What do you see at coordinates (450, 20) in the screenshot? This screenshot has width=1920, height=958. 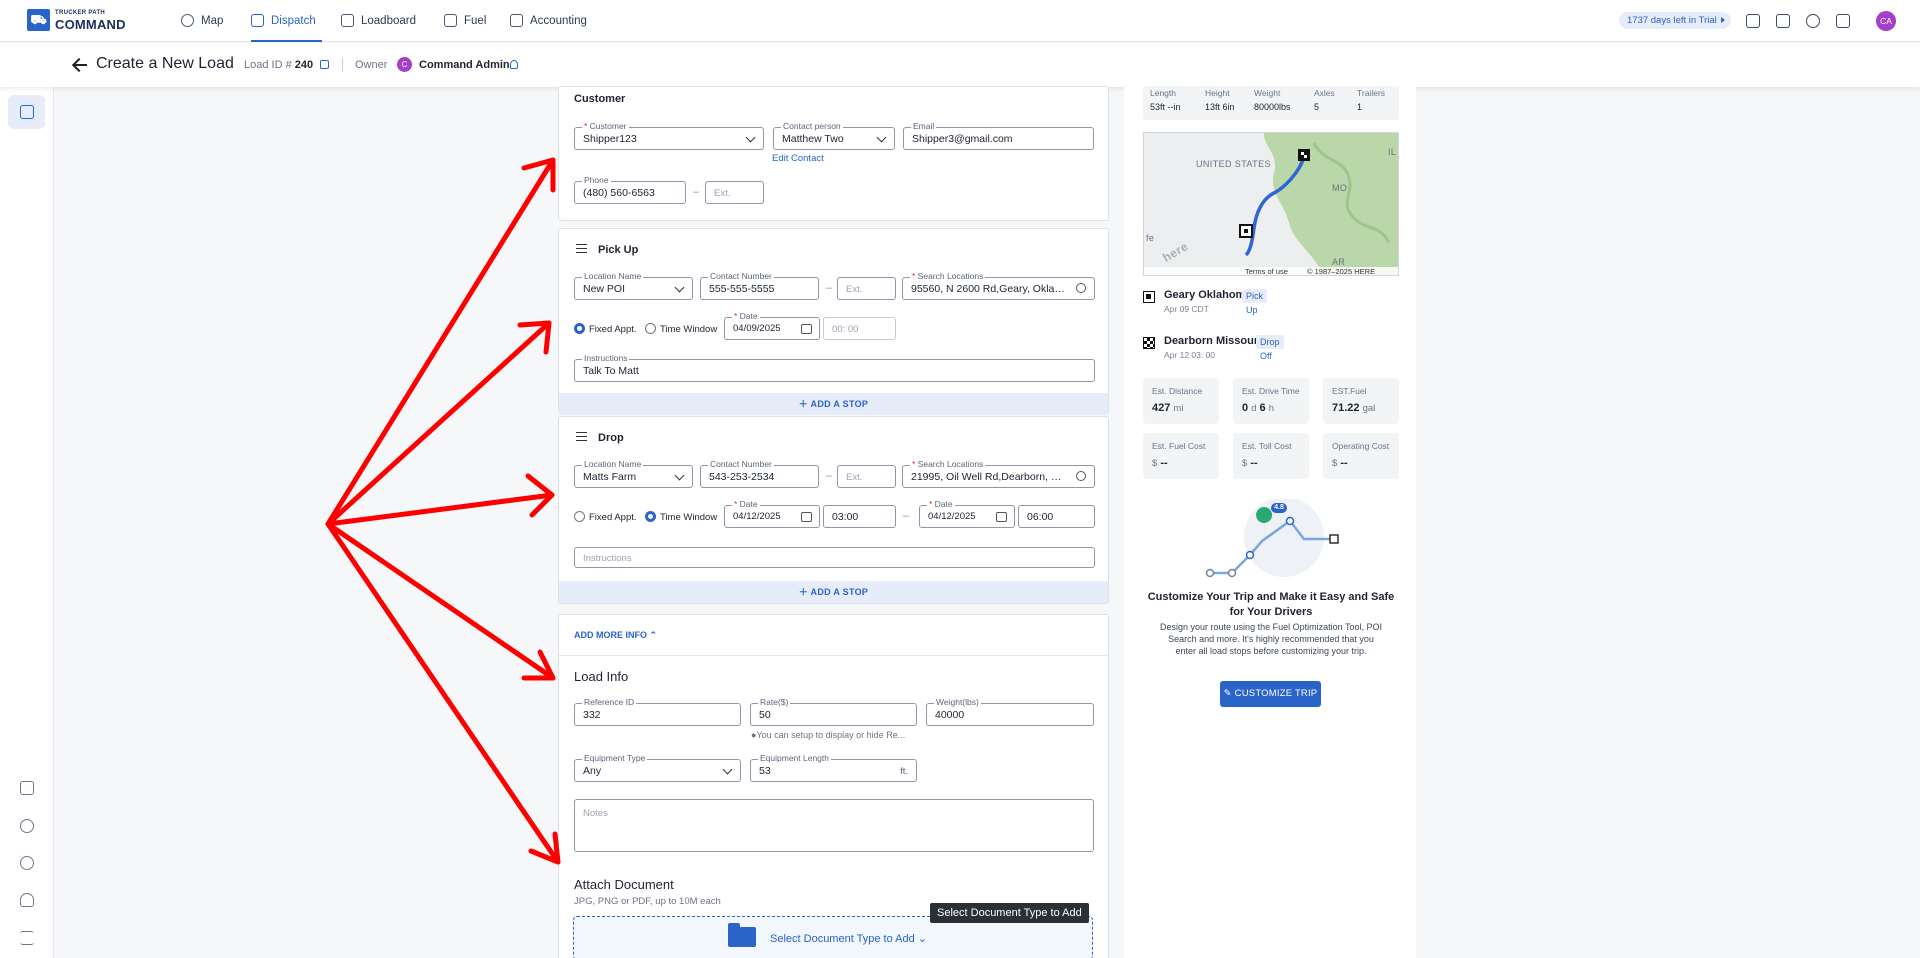 I see `fuel-icon` at bounding box center [450, 20].